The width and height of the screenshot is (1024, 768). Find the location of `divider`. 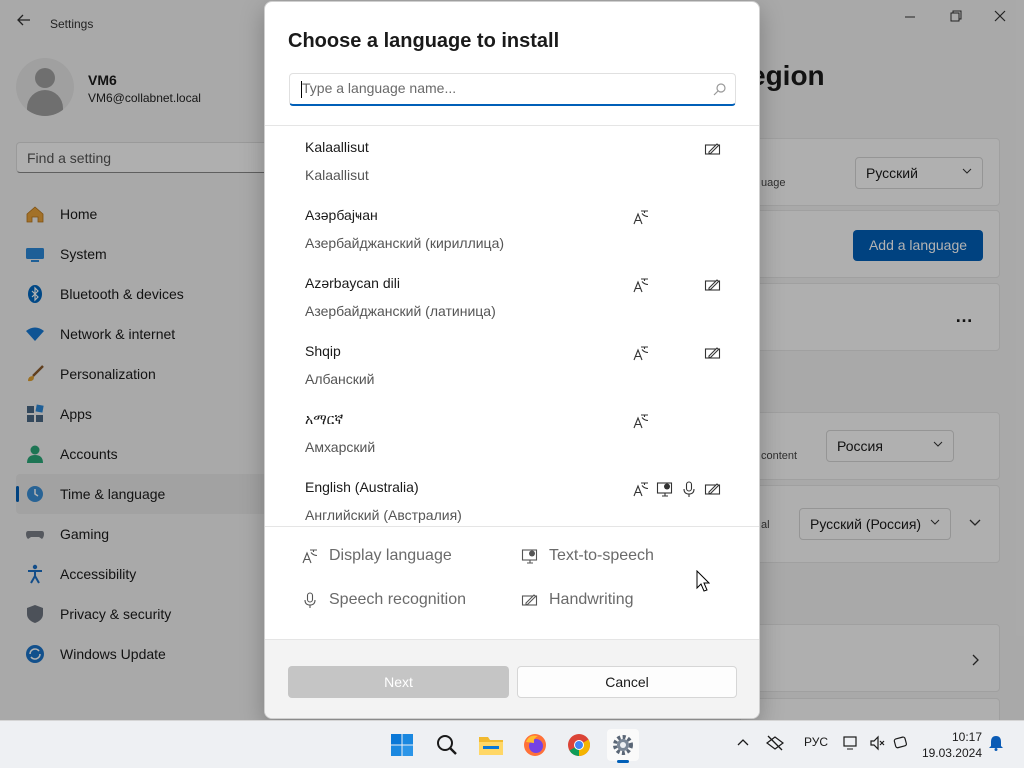

divider is located at coordinates (512, 526).